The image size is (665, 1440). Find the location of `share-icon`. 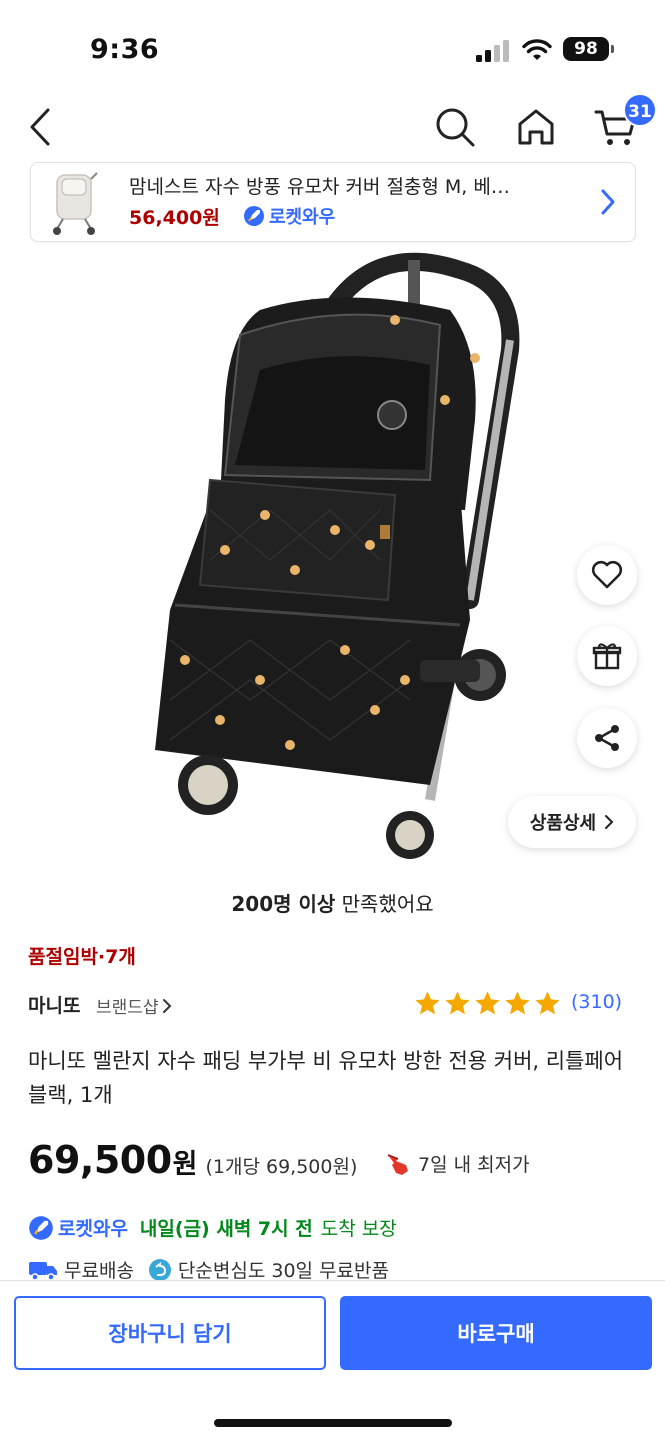

share-icon is located at coordinates (607, 738).